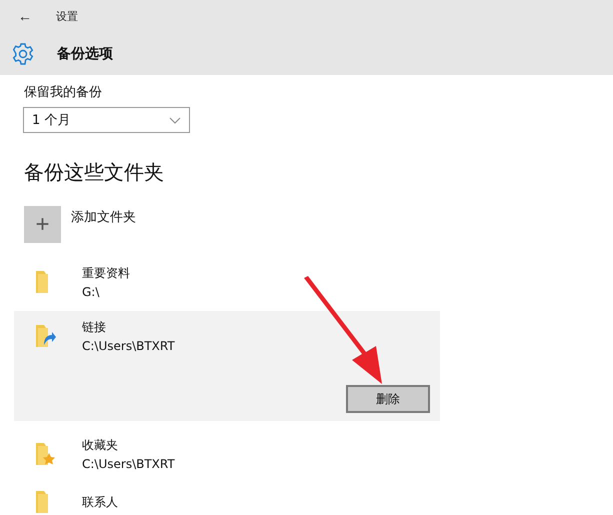 This screenshot has height=515, width=613. I want to click on back-button: ←, so click(25, 16).